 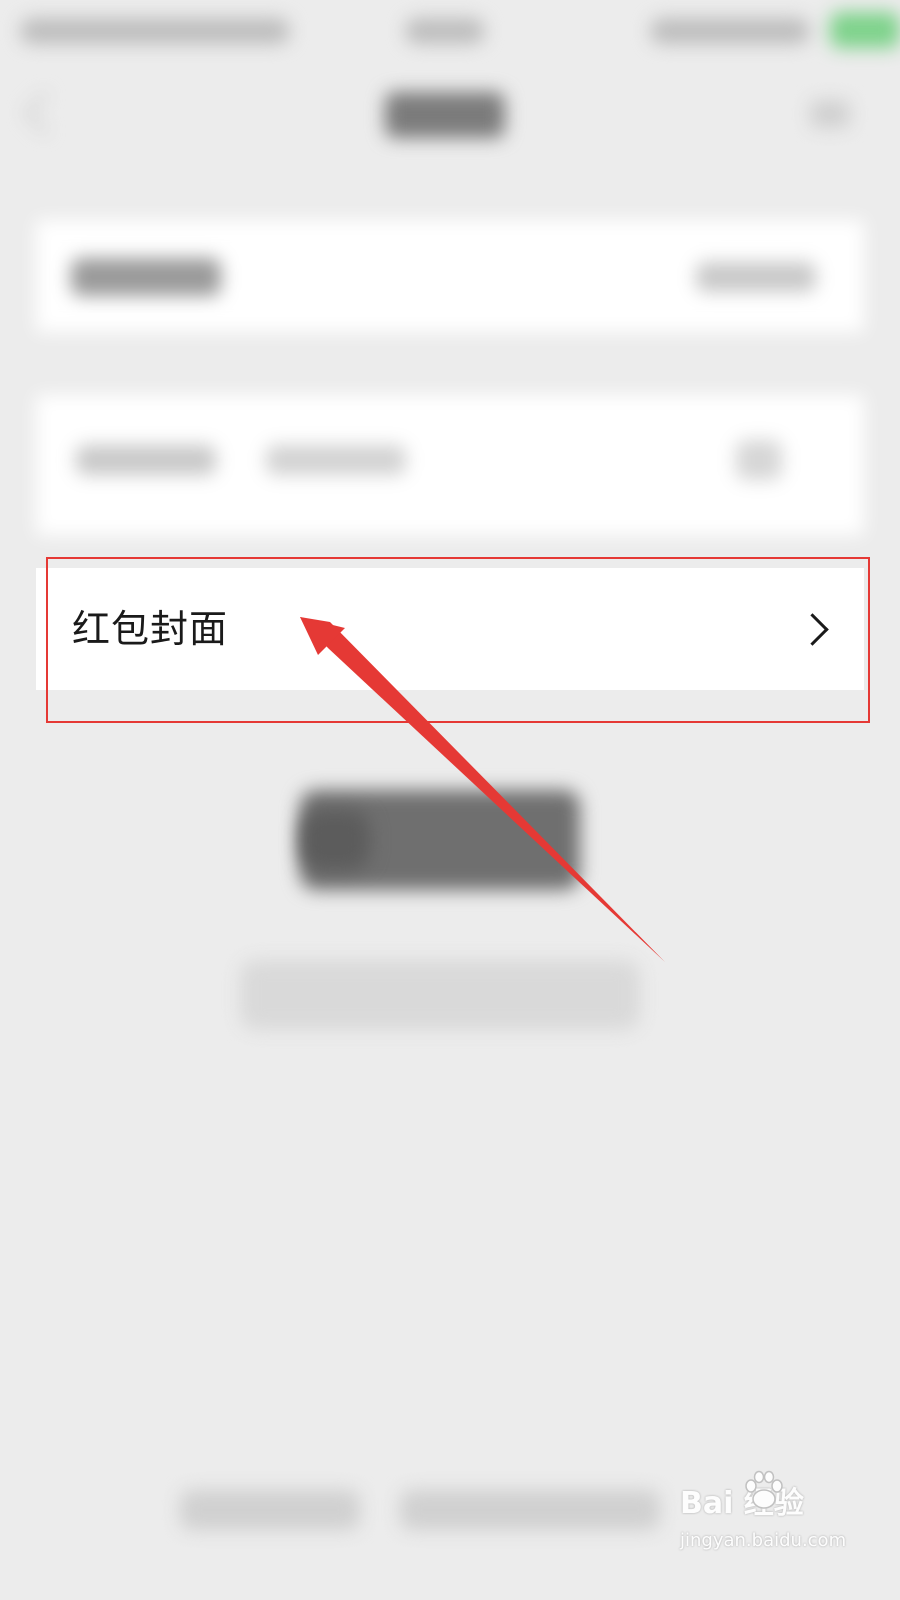 I want to click on footer-note, so click(x=270, y=1510).